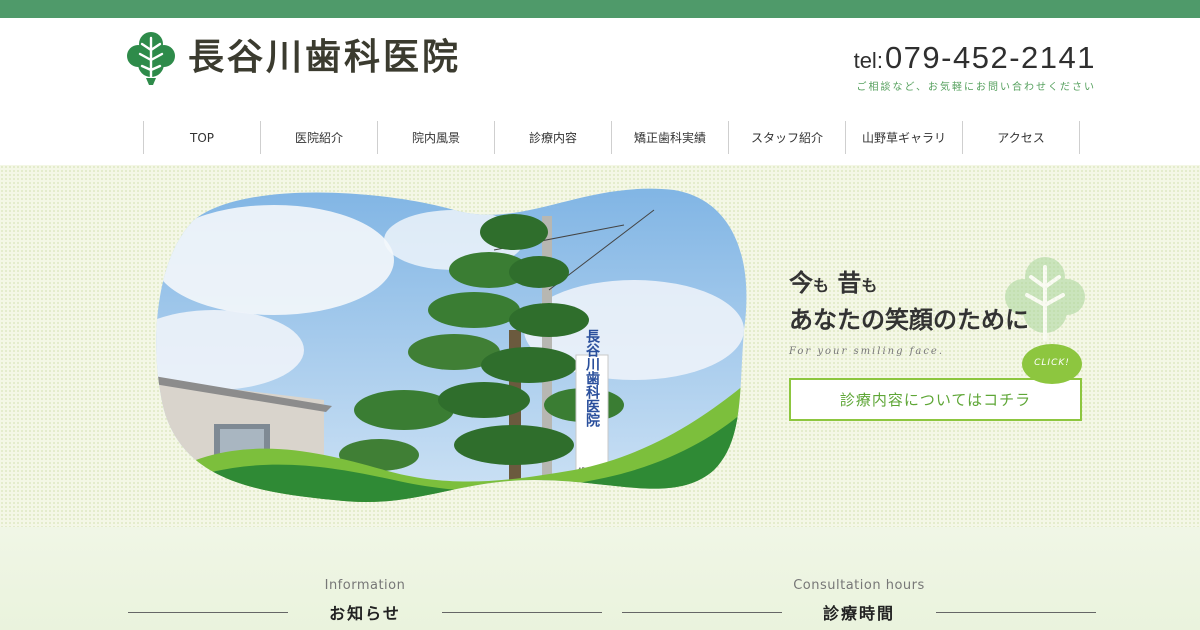 The height and width of the screenshot is (630, 1200). Describe the element at coordinates (592, 378) in the screenshot. I see `sign-char: 長谷川歯科医院` at that location.